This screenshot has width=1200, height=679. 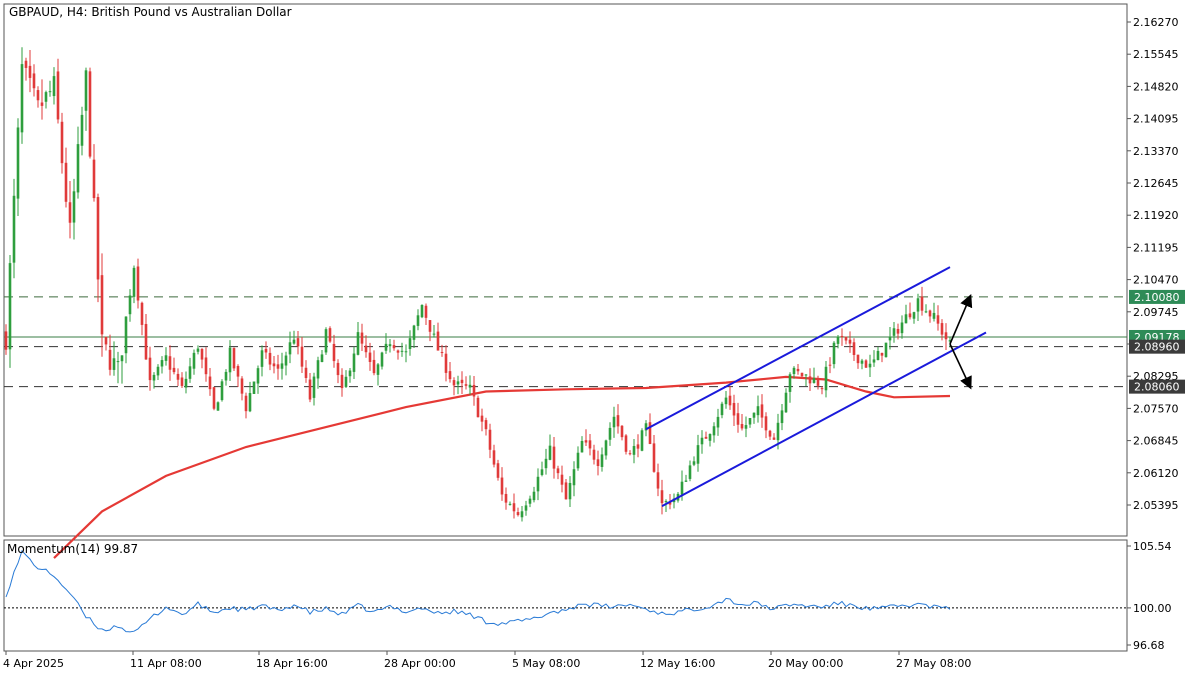 What do you see at coordinates (805, 663) in the screenshot?
I see `x-tick-label: 20 May 00:00` at bounding box center [805, 663].